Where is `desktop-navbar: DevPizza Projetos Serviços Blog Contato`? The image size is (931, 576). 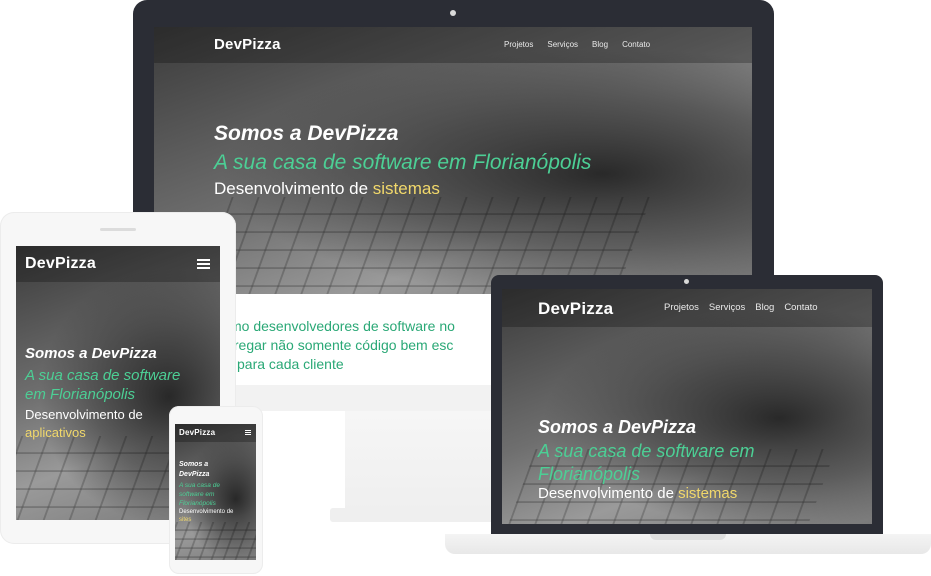
desktop-navbar: DevPizza Projetos Serviços Blog Contato is located at coordinates (453, 45).